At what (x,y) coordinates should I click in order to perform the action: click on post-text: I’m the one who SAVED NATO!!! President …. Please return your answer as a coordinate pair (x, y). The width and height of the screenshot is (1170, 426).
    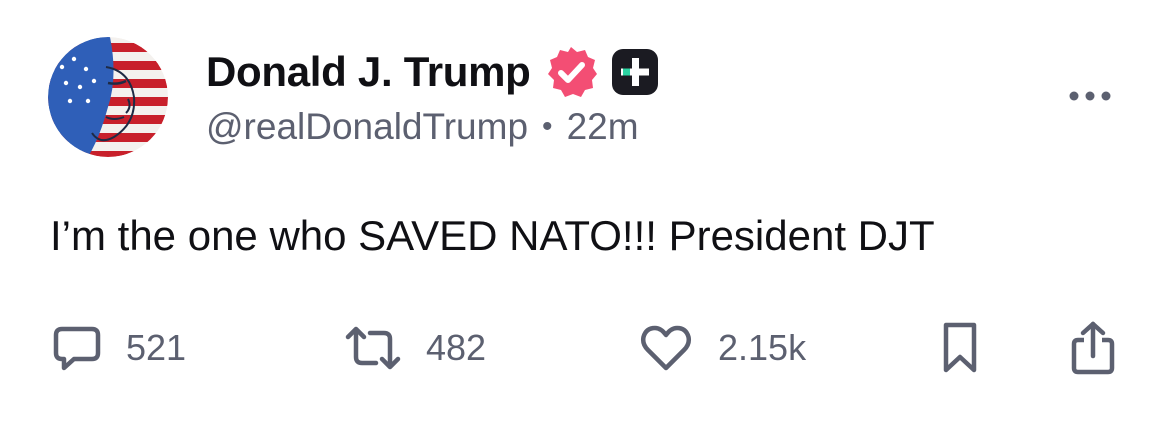
    Looking at the image, I should click on (492, 235).